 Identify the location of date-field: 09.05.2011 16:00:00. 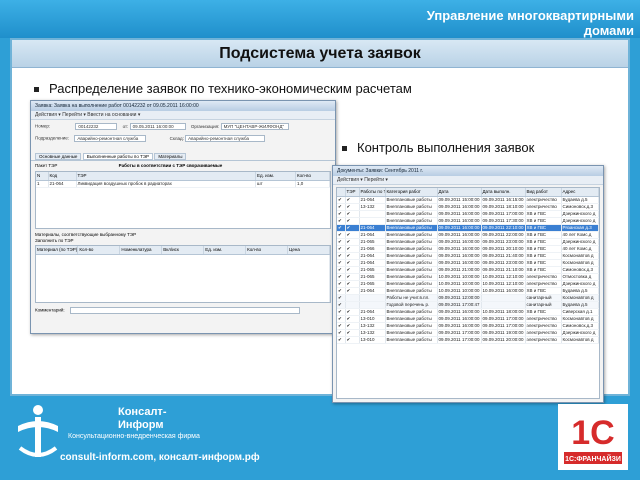
(157, 126).